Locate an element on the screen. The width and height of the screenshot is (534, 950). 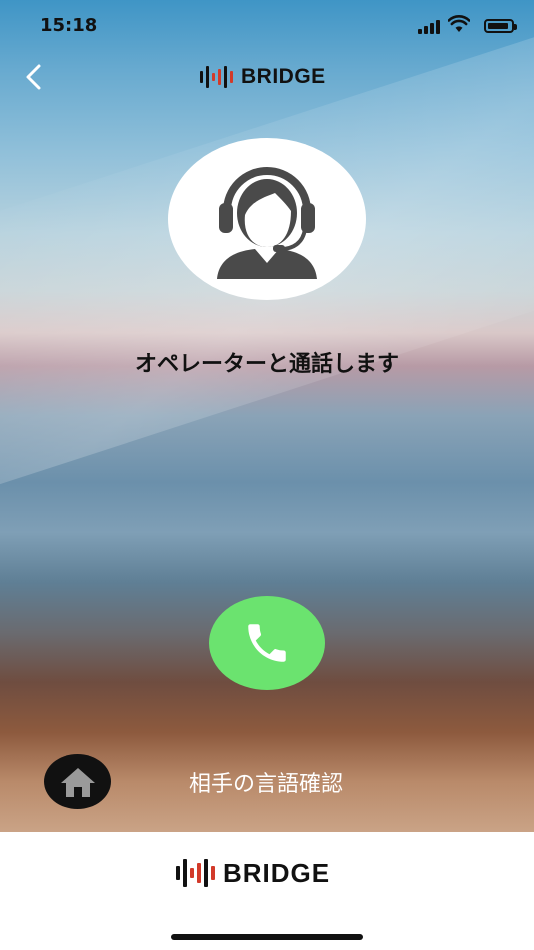
operator-avatar is located at coordinates (267, 219).